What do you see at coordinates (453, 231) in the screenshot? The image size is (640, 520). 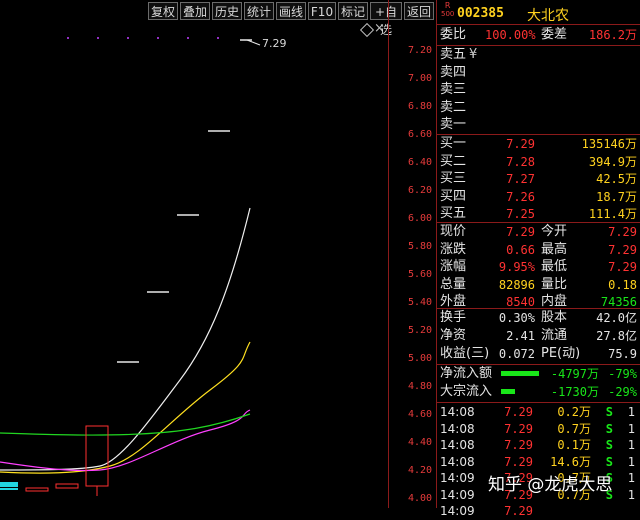 I see `stat-label: 现价` at bounding box center [453, 231].